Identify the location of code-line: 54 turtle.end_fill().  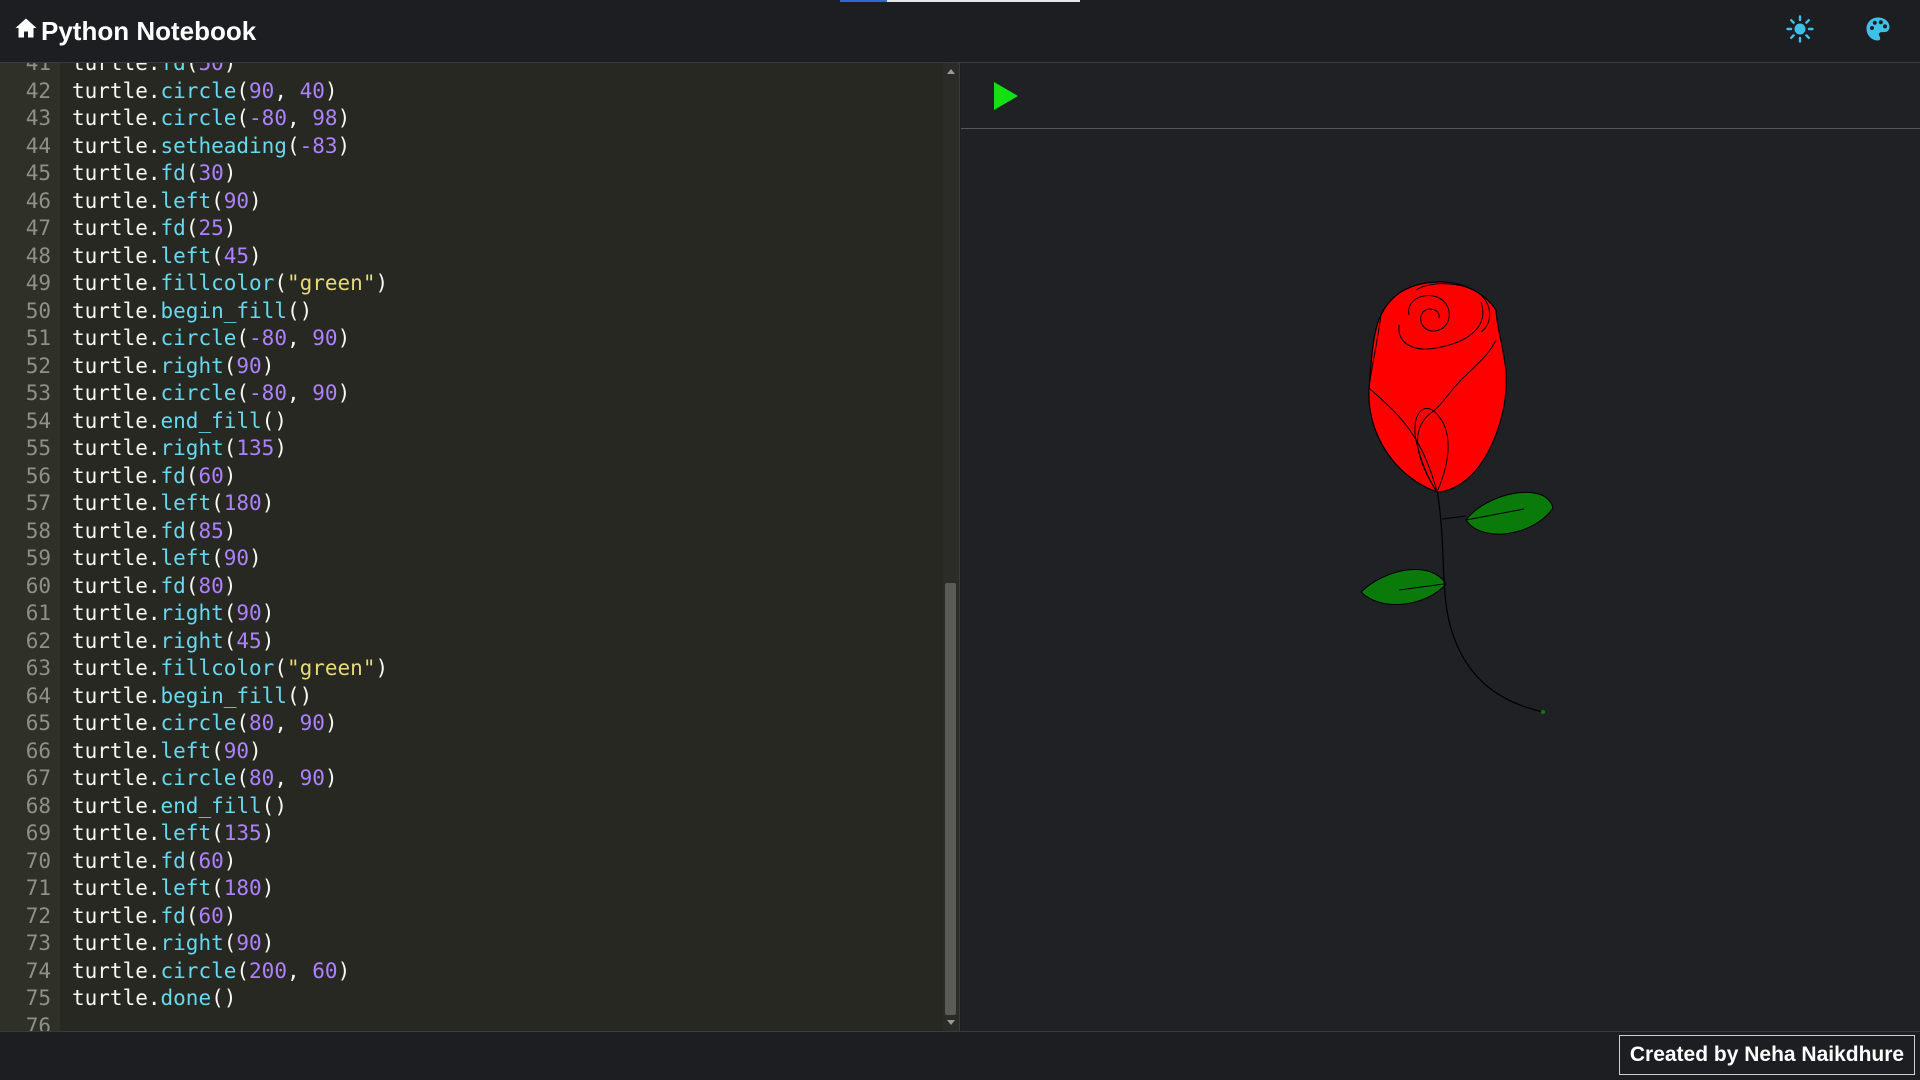
(470, 422).